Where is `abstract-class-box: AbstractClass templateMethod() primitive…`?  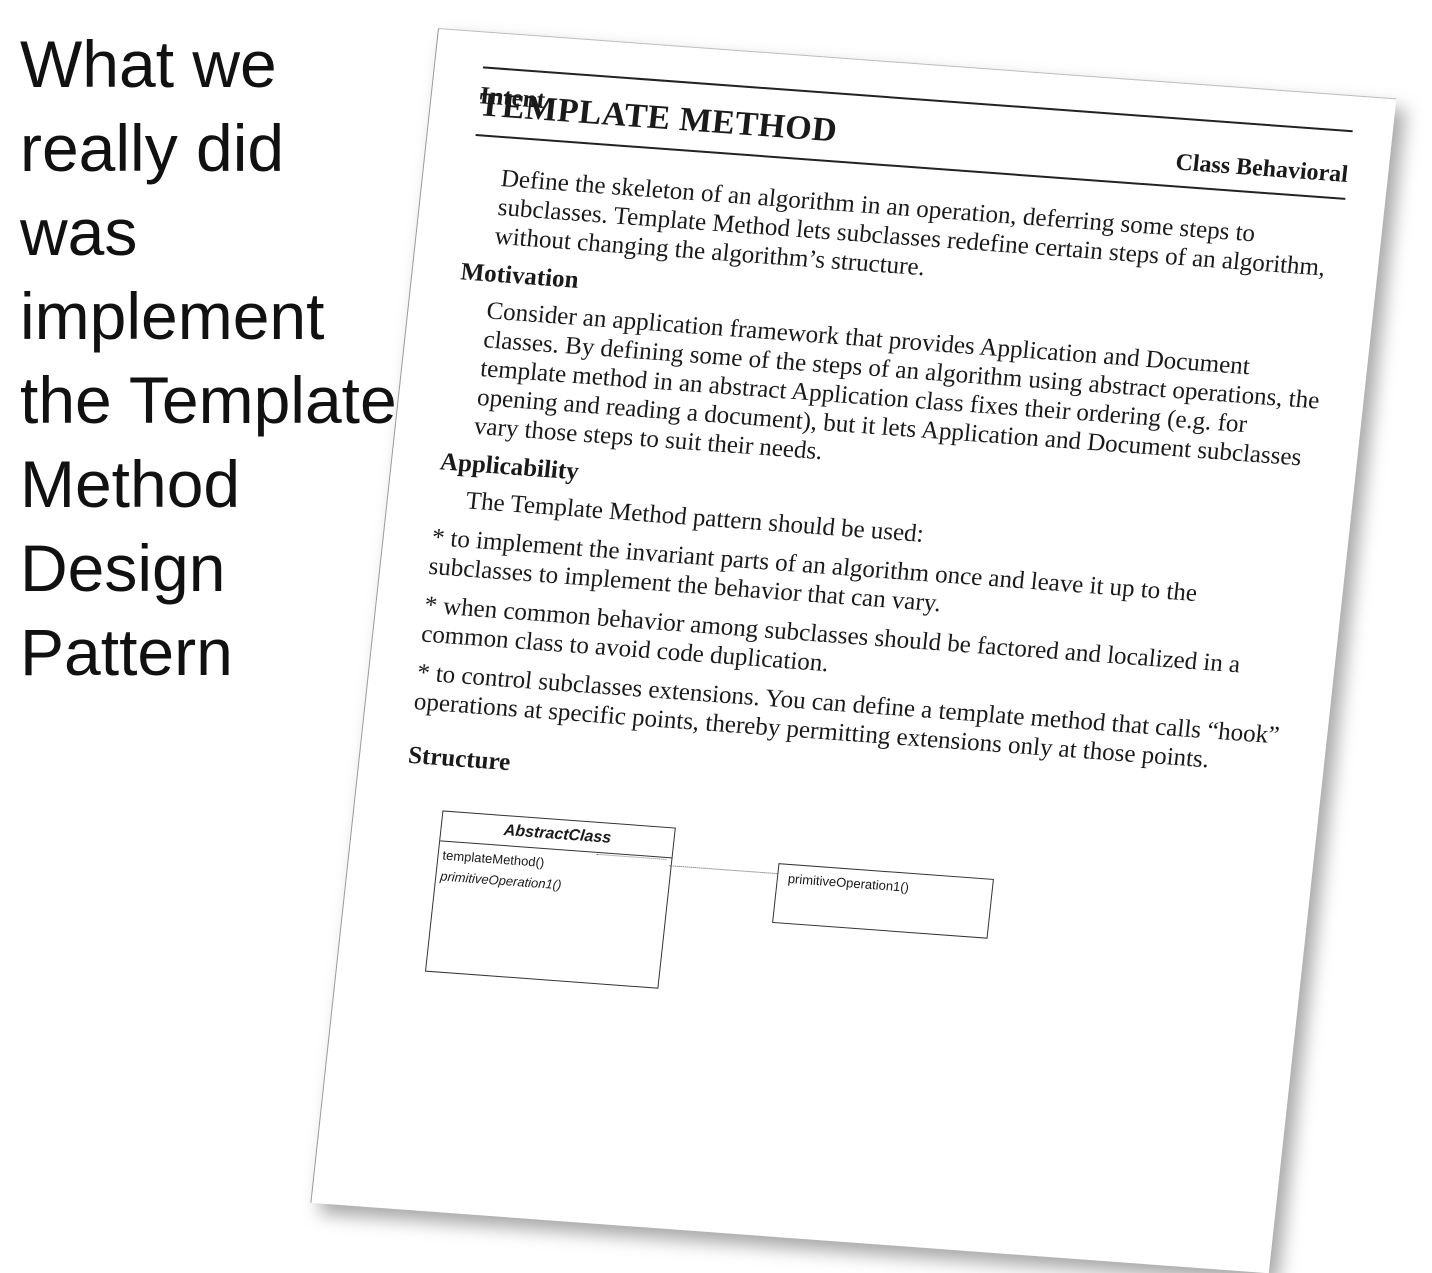 abstract-class-box: AbstractClass templateMethod() primitive… is located at coordinates (550, 899).